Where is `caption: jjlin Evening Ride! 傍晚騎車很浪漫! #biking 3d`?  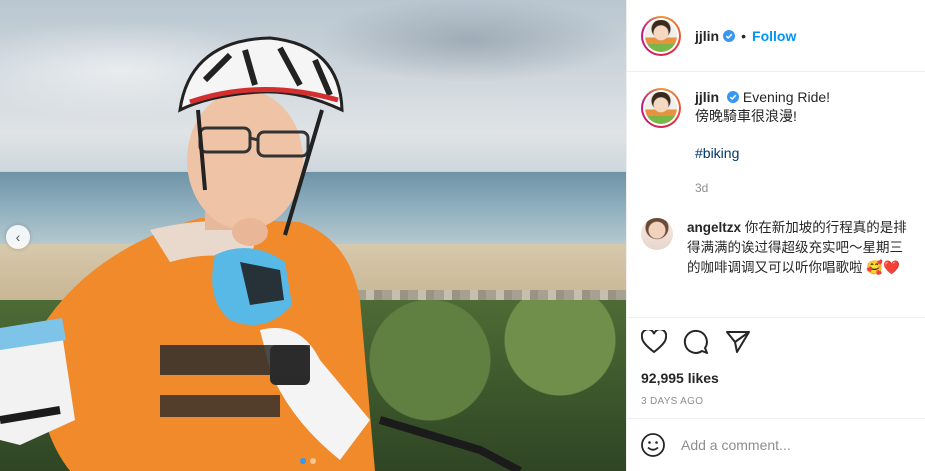 caption: jjlin Evening Ride! 傍晚騎車很浪漫! #biking 3d is located at coordinates (776, 143).